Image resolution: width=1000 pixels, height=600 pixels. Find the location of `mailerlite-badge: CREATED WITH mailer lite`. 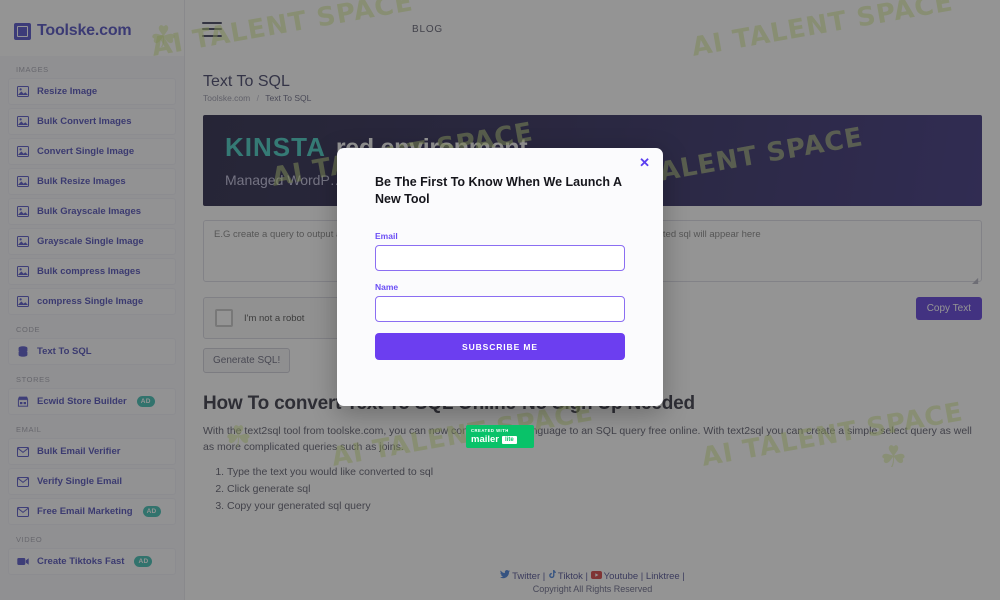

mailerlite-badge: CREATED WITH mailer lite is located at coordinates (500, 436).